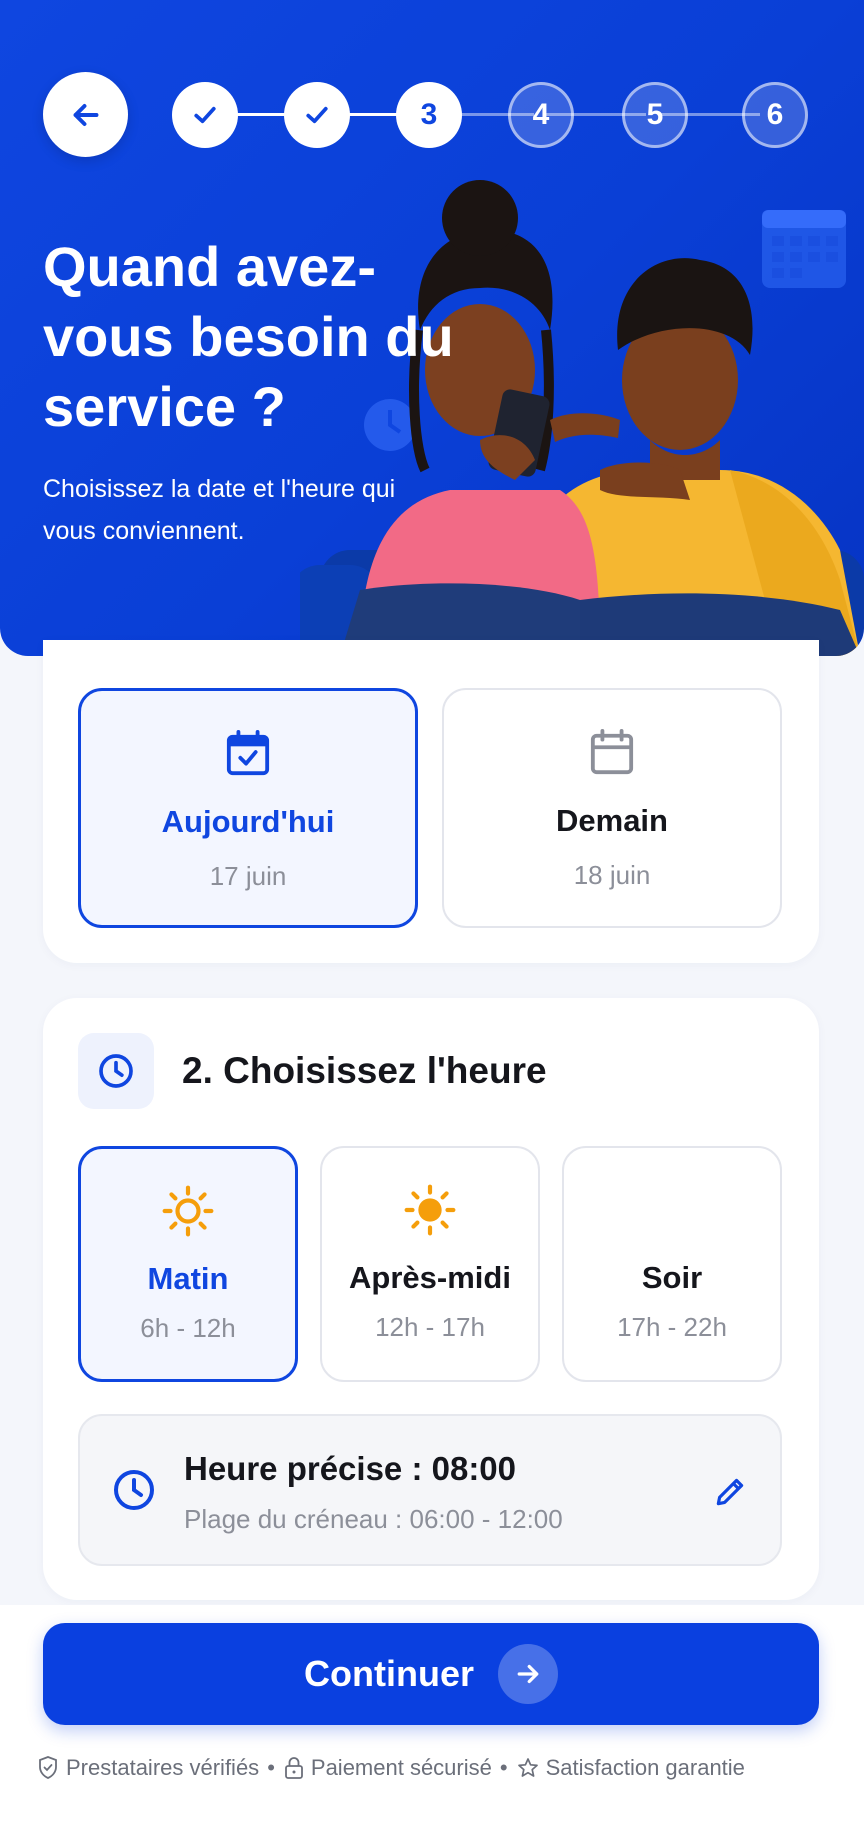  What do you see at coordinates (364, 1070) in the screenshot?
I see `section-title: 2. Choisissez l'heure` at bounding box center [364, 1070].